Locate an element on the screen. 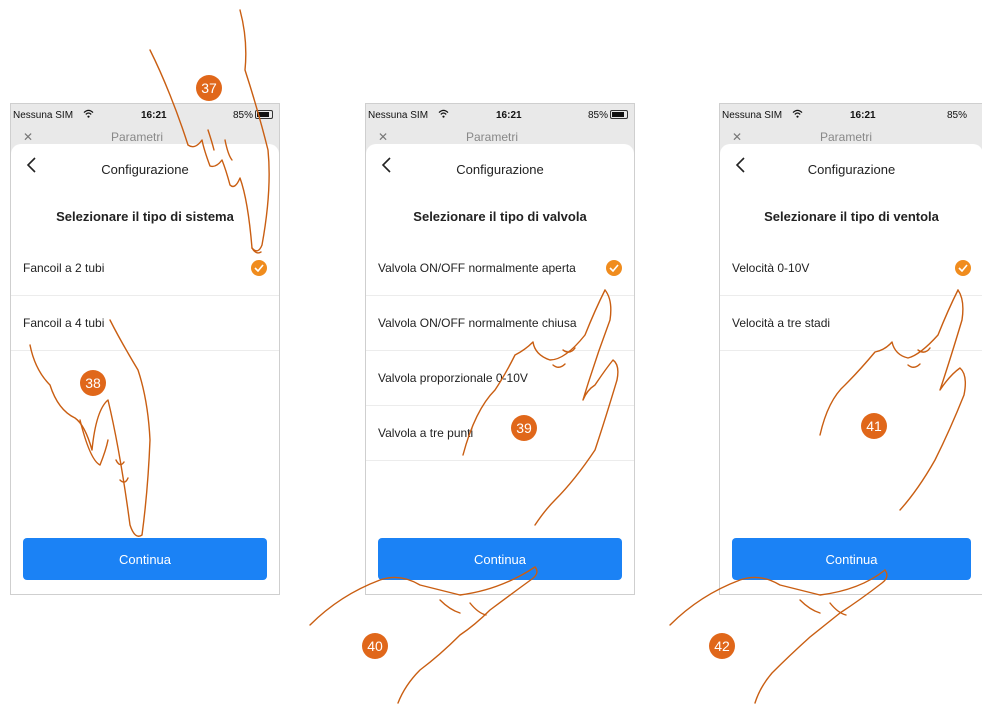 The width and height of the screenshot is (982, 708). step-badge: 37 is located at coordinates (209, 88).